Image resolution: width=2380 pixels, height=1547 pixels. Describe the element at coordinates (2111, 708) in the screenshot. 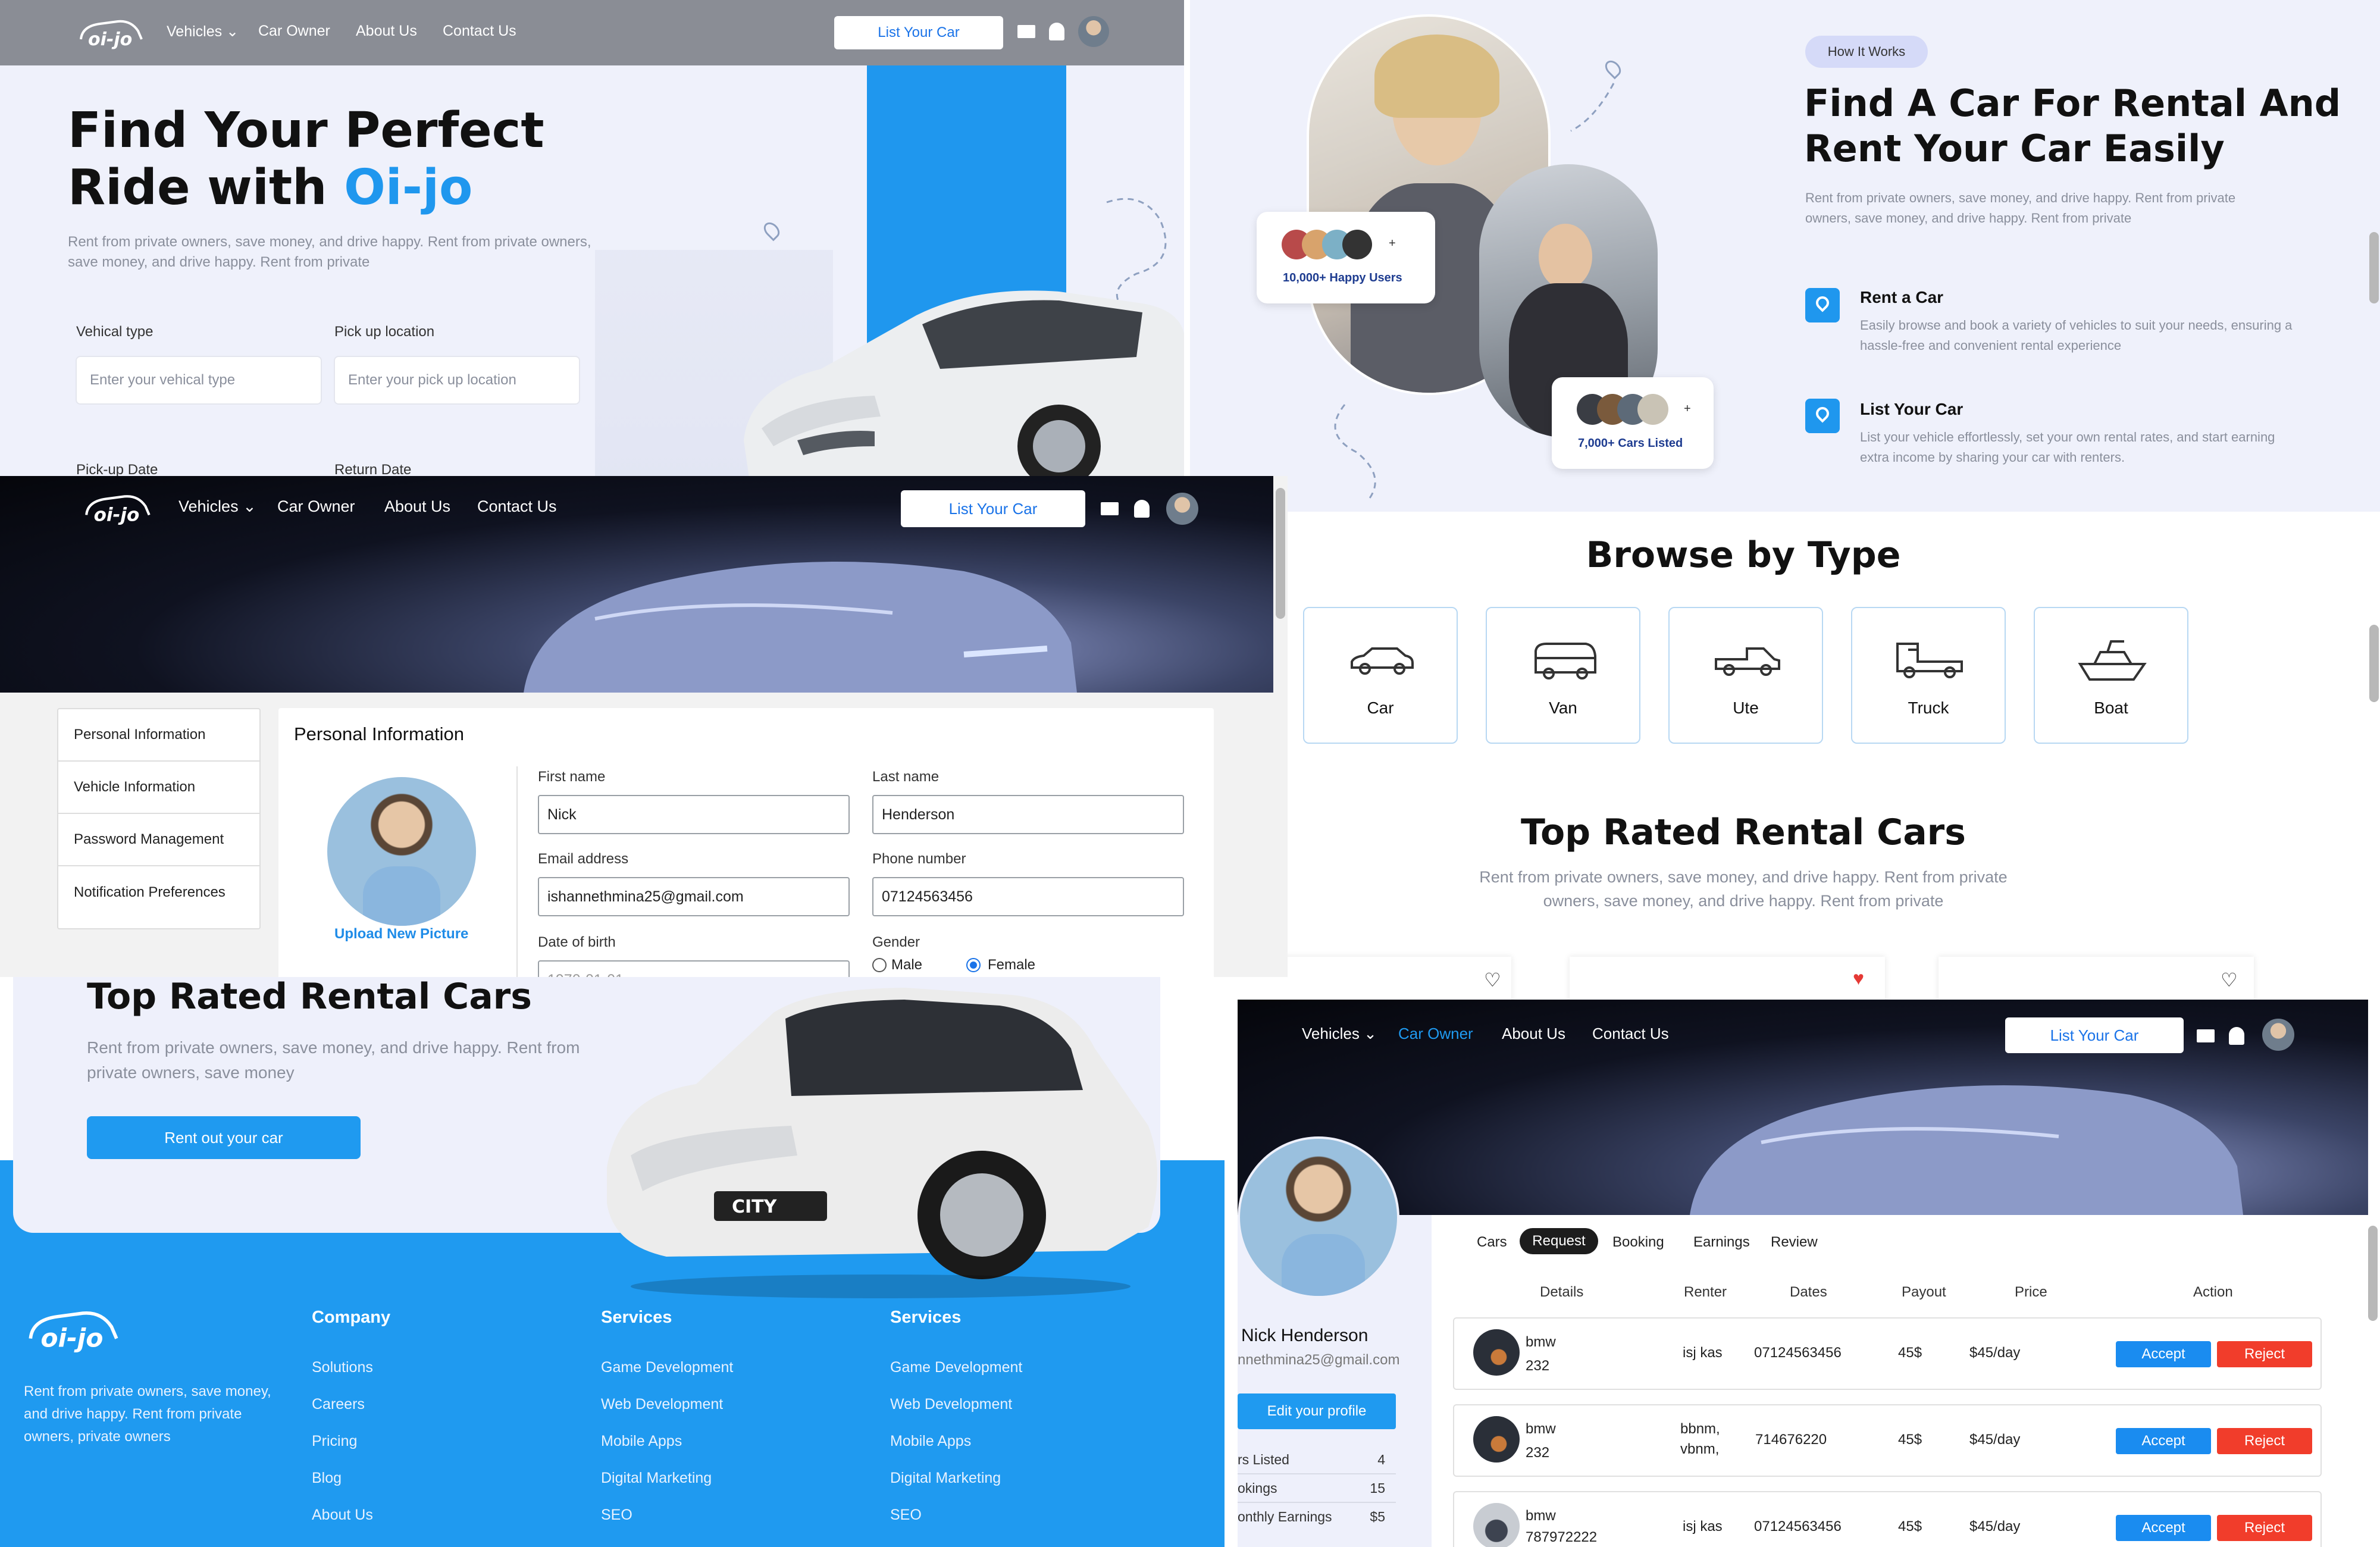

I see `type-label-boat: Boat` at that location.